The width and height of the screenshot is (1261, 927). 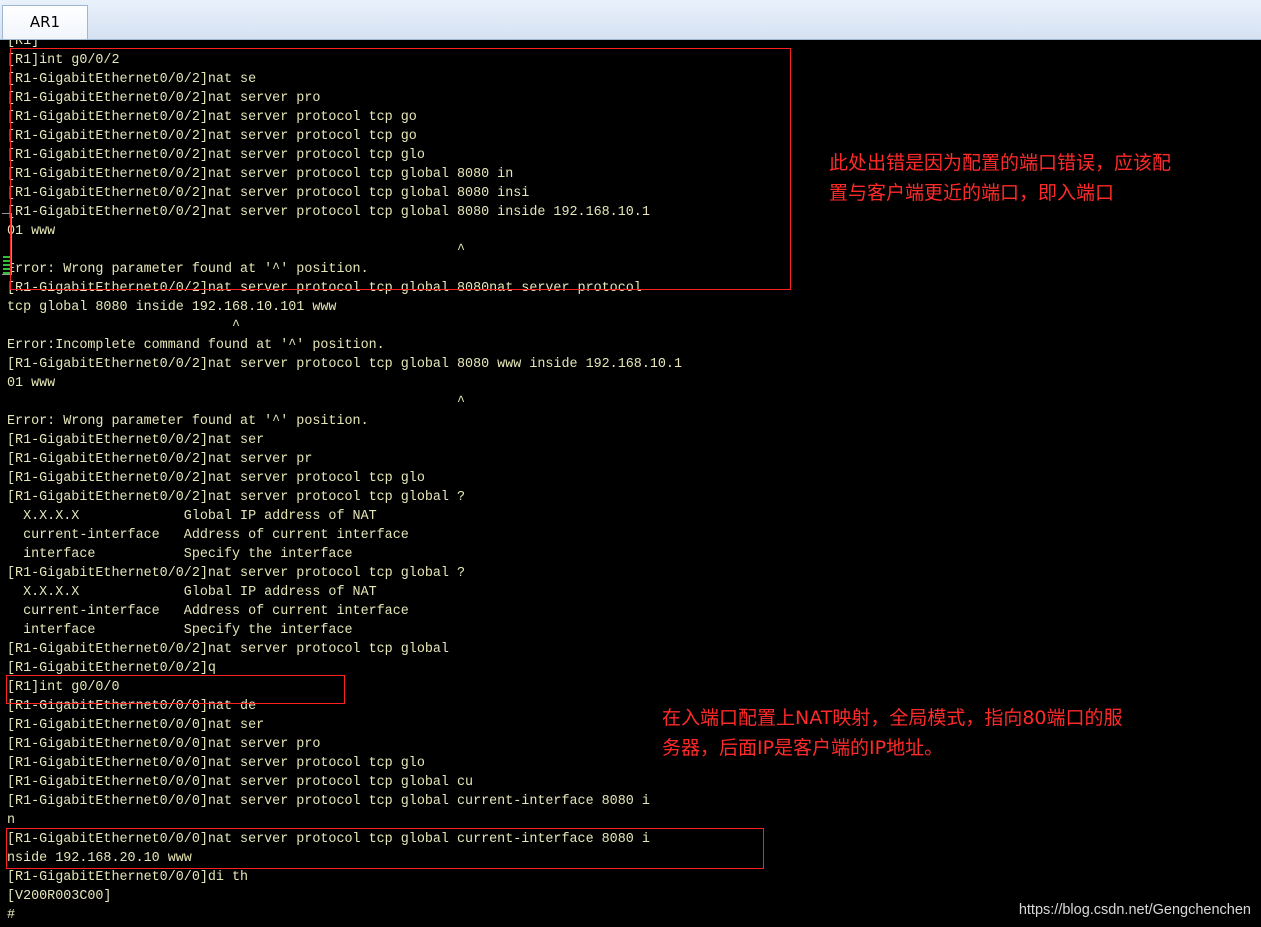 What do you see at coordinates (23, 44) in the screenshot?
I see `terminal-line: [R1]` at bounding box center [23, 44].